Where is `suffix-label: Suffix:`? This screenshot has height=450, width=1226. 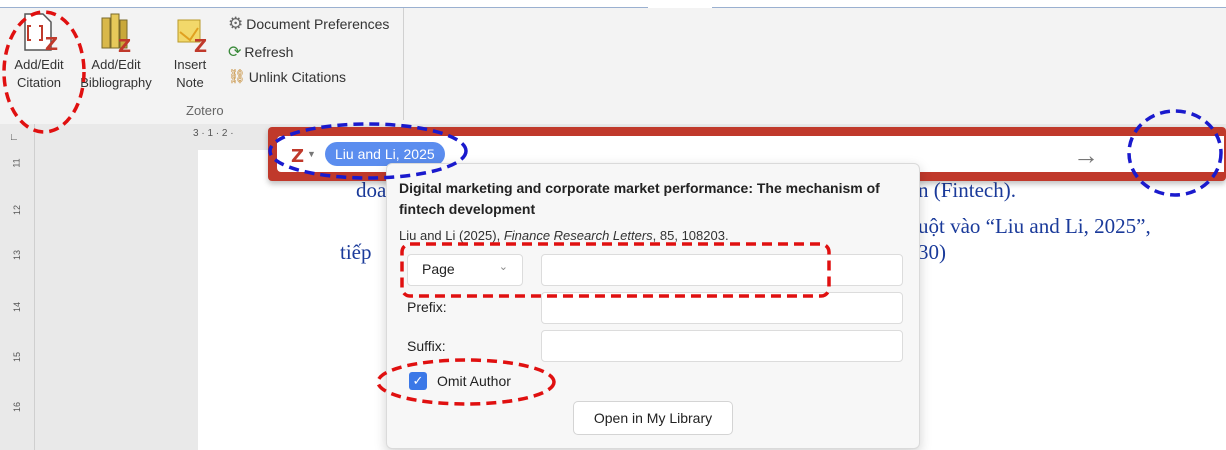 suffix-label: Suffix: is located at coordinates (426, 346).